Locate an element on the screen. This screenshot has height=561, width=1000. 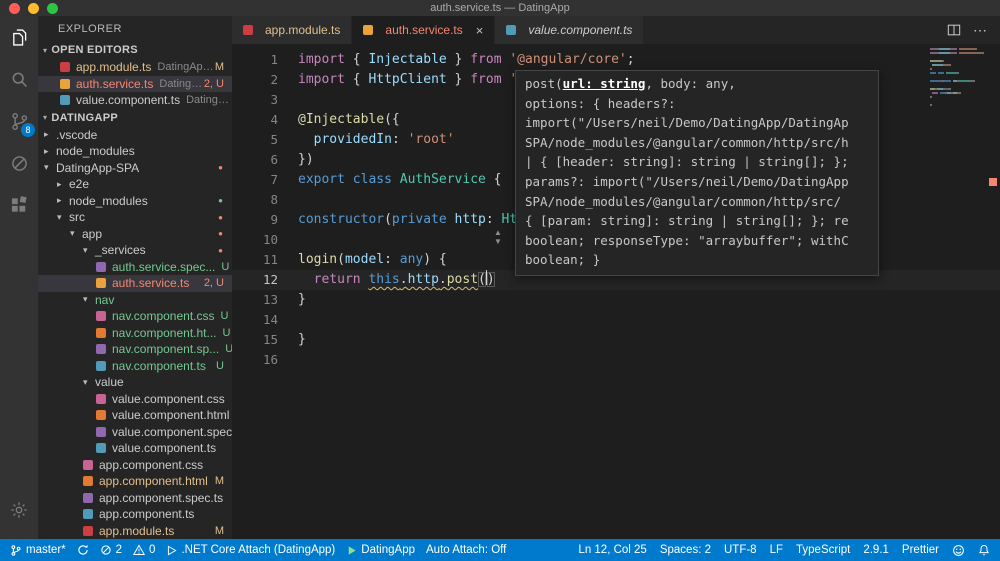
line-number: 16 is located at coordinates (255, 360).